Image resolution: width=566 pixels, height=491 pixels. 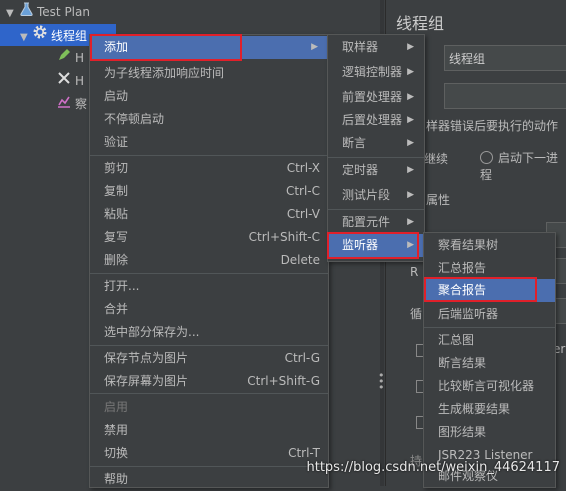 I want to click on add-item-0: 取样器 ▶, so click(x=376, y=47).